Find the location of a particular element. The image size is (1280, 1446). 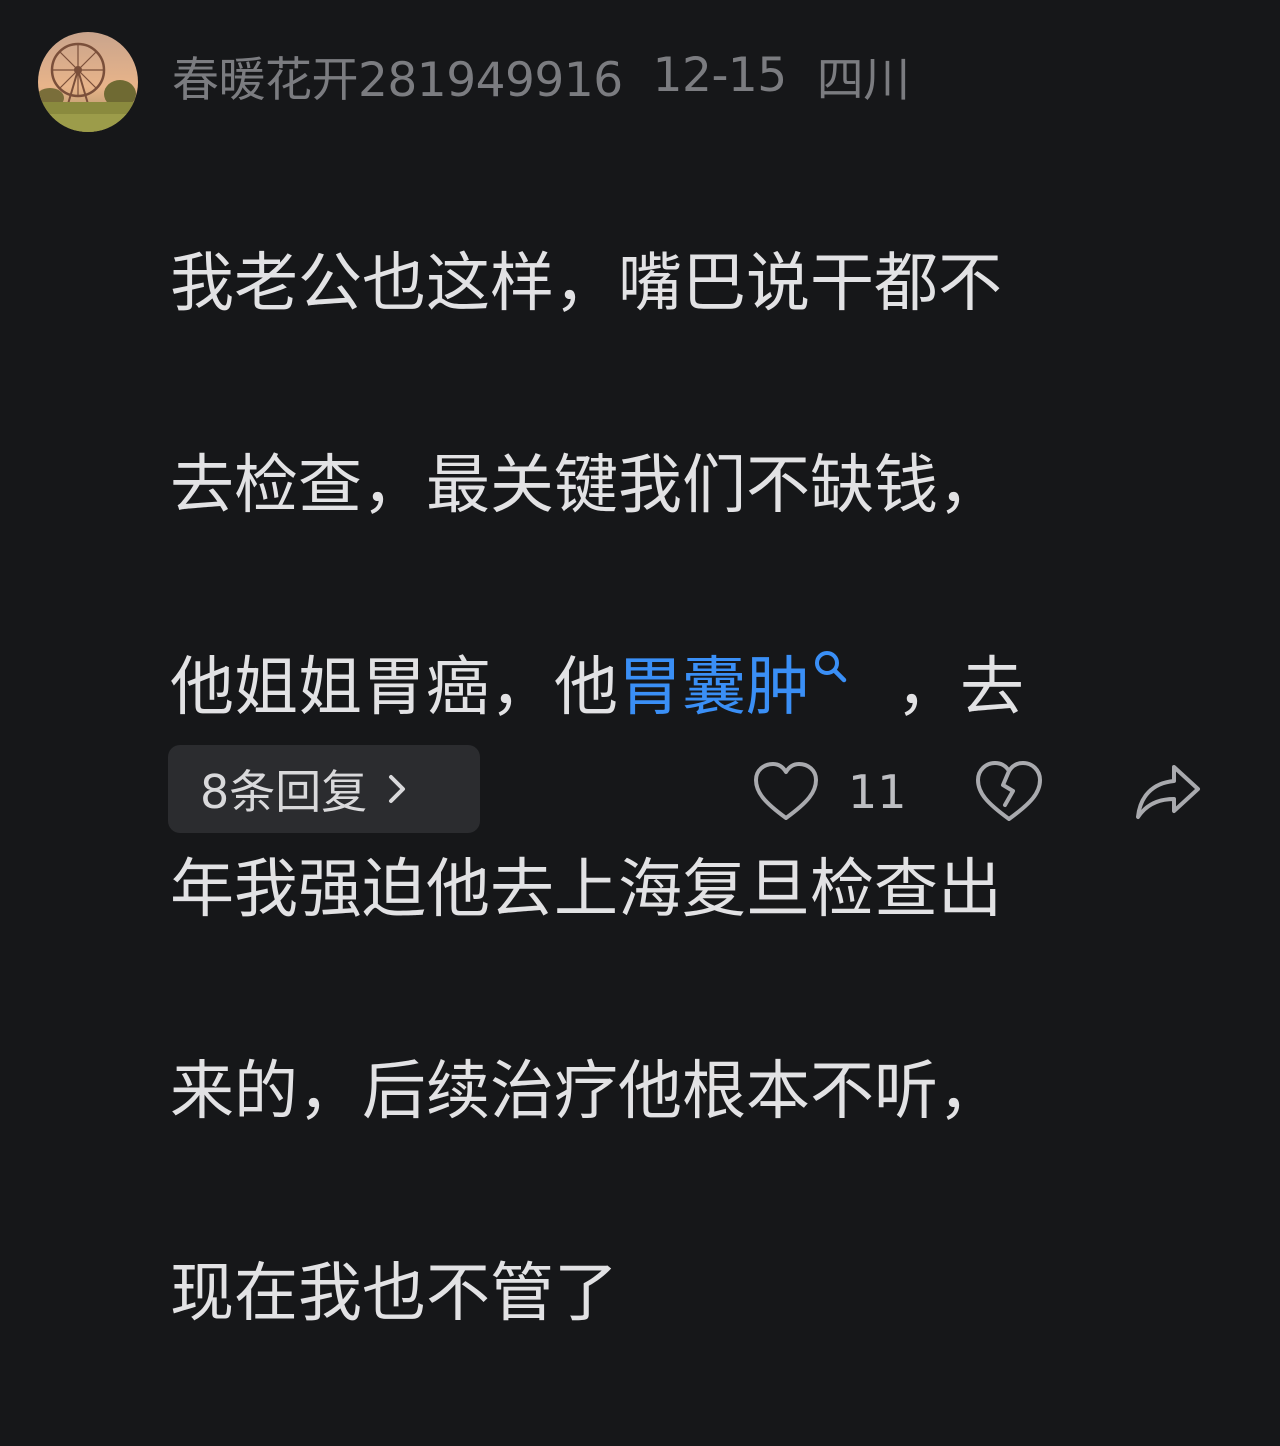

comment-line: 来的，后续治疗他根本不听， is located at coordinates (586, 1092).